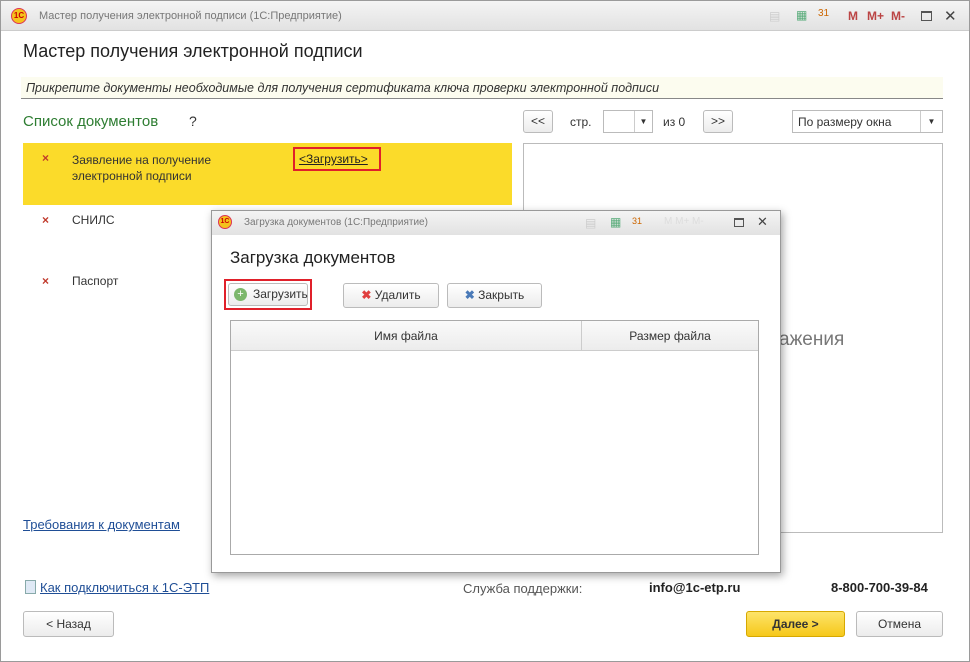 The height and width of the screenshot is (662, 970). What do you see at coordinates (899, 624) in the screenshot?
I see `cancel-button: Отмена` at bounding box center [899, 624].